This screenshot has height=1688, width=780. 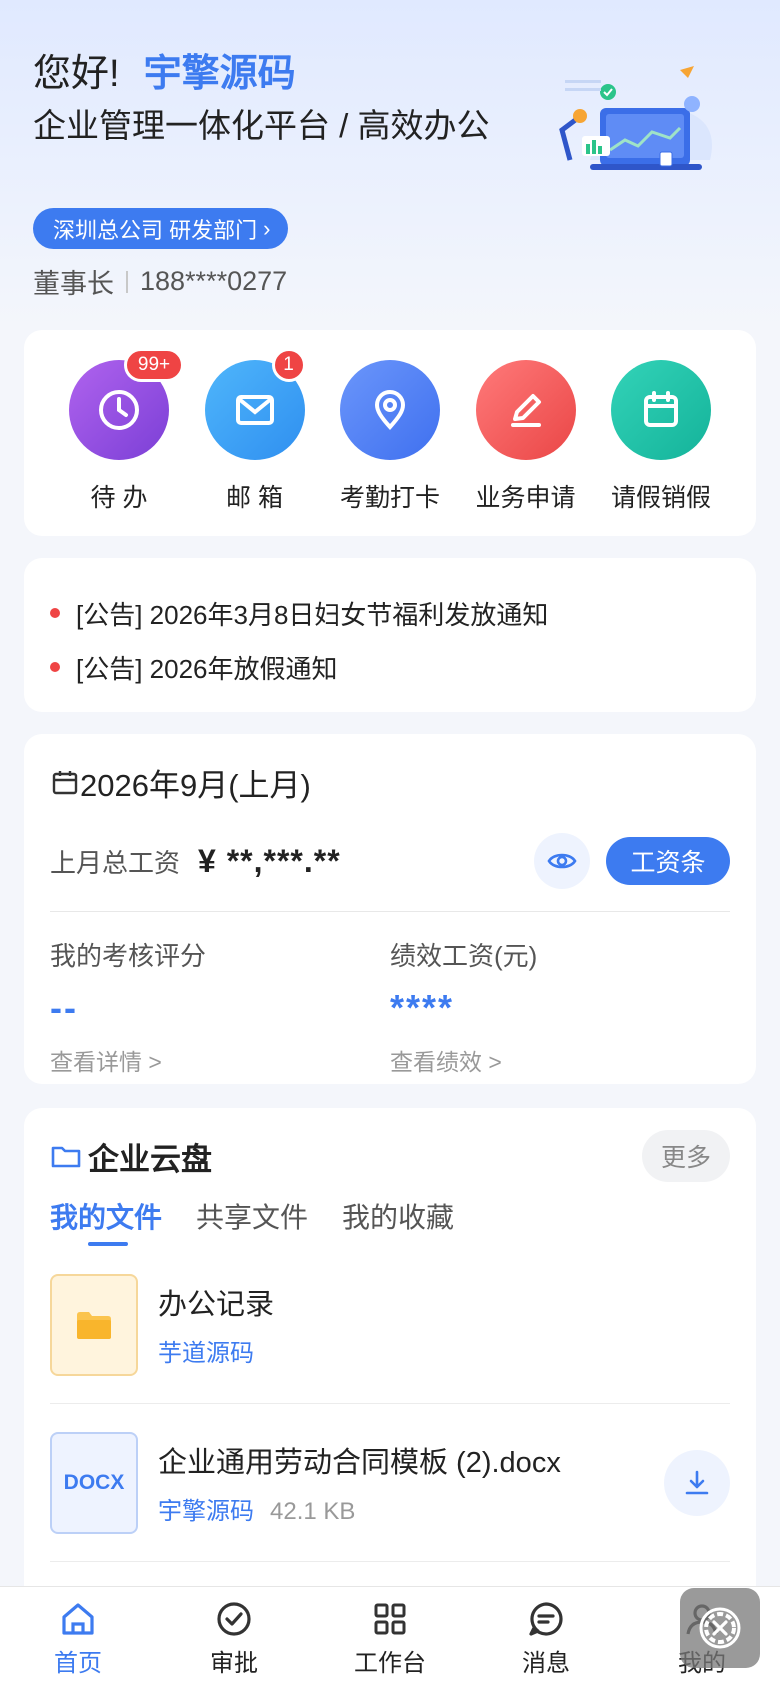 I want to click on tab-my-files: 我的文件, so click(x=106, y=1221).